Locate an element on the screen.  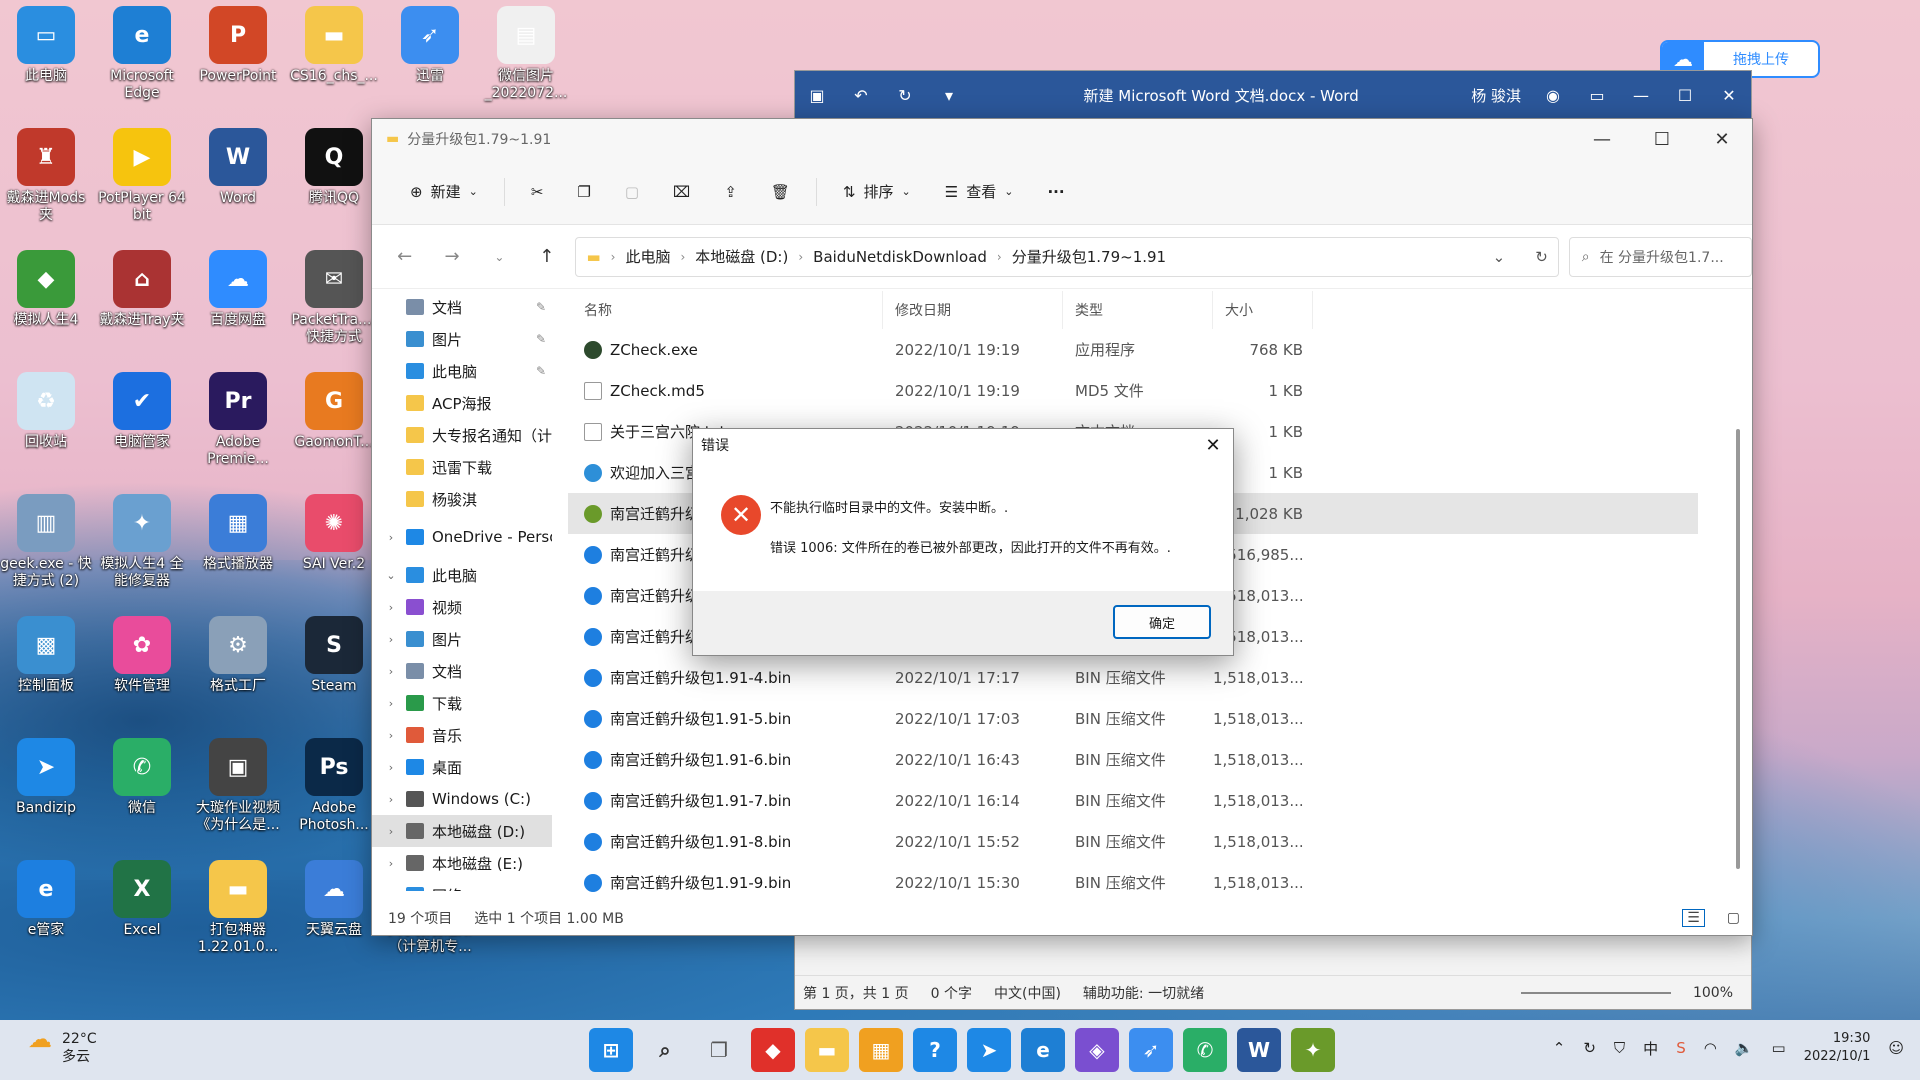
desktop-icon: ☁ 百度网盘 is located at coordinates (238, 287).